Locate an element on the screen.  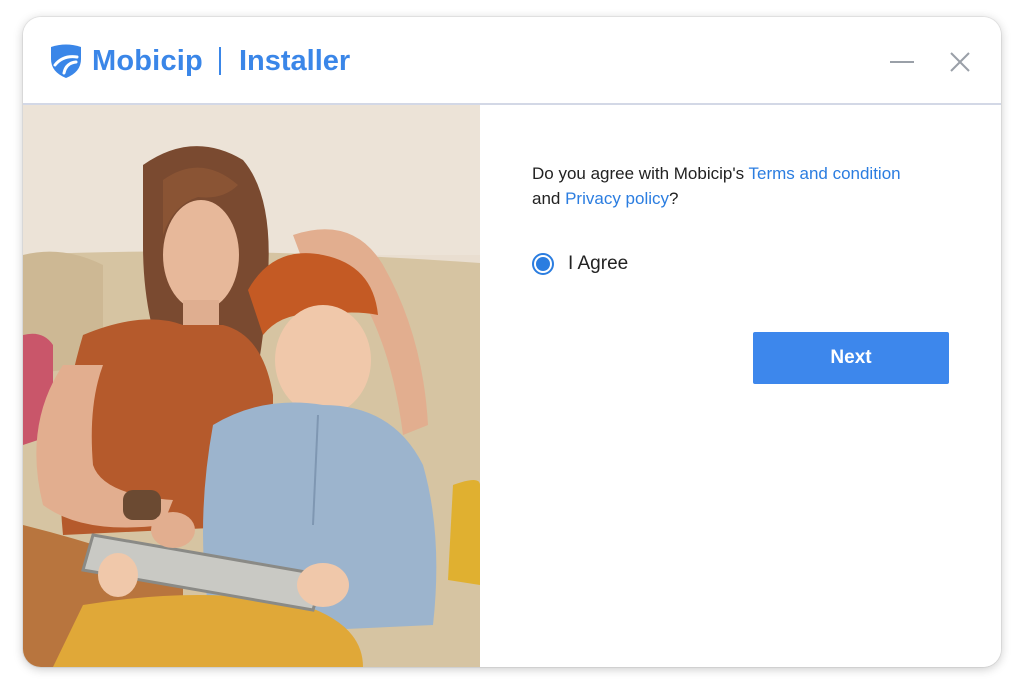
brand-divider is located at coordinates (219, 61).